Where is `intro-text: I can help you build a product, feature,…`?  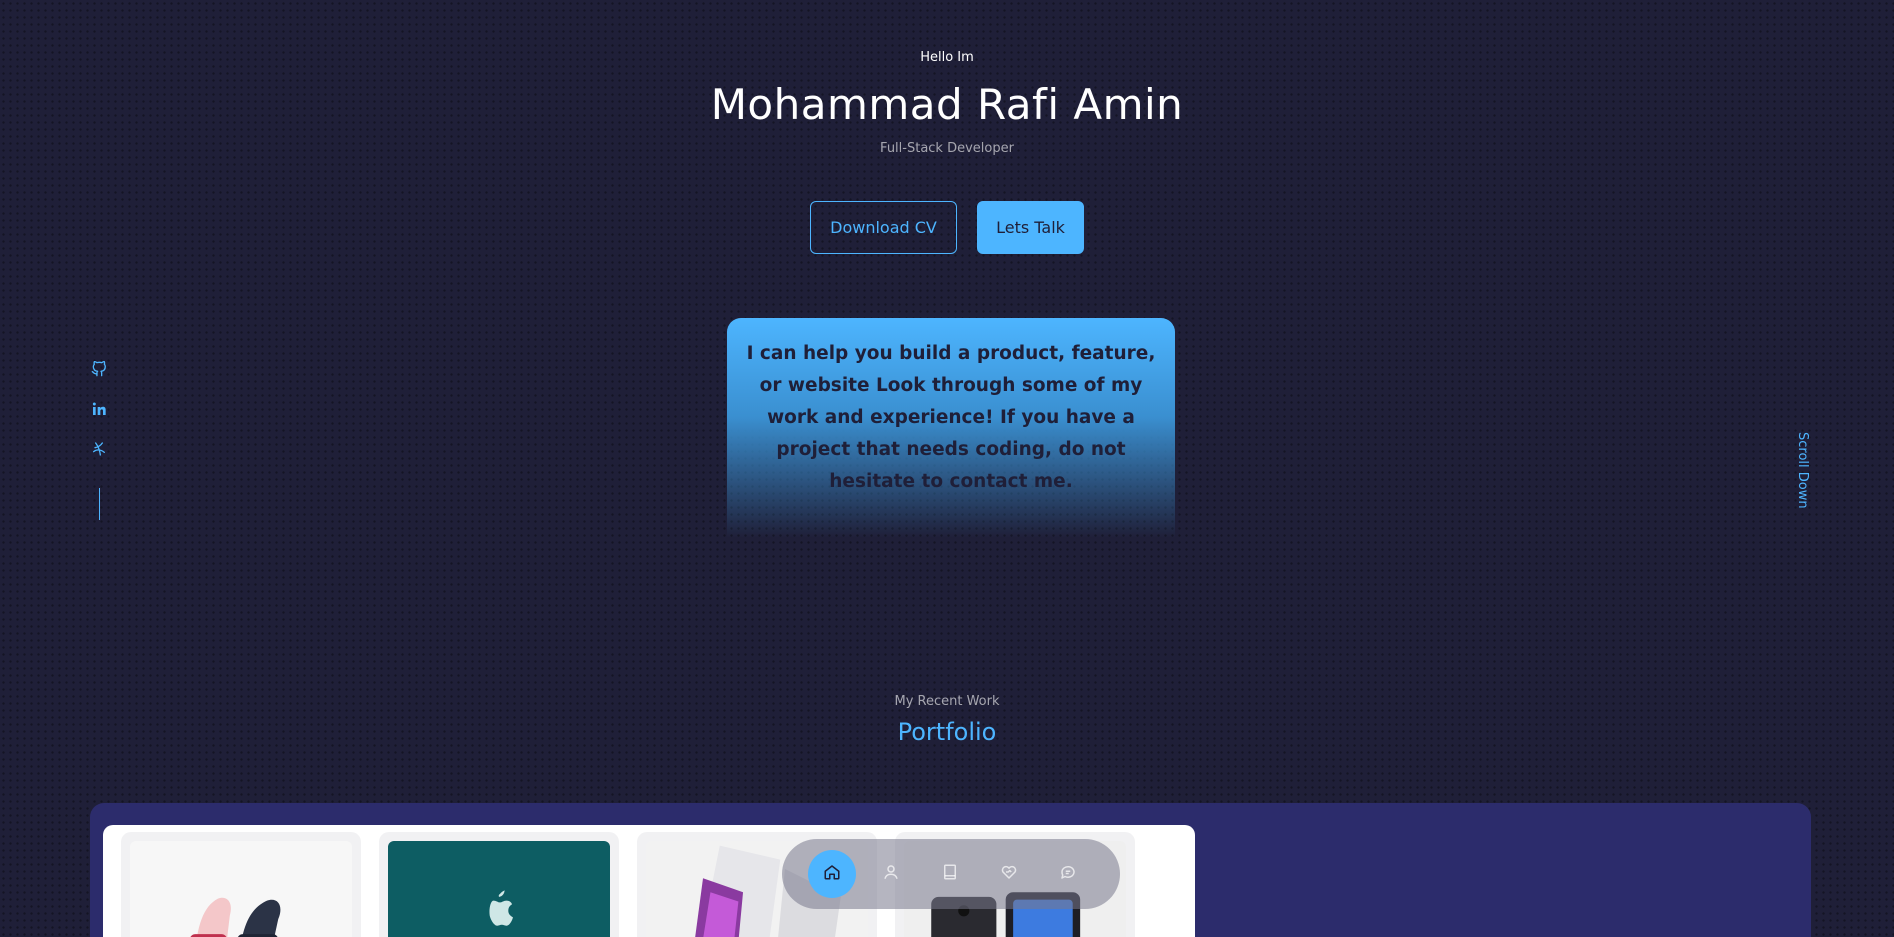 intro-text: I can help you build a product, feature,… is located at coordinates (951, 417).